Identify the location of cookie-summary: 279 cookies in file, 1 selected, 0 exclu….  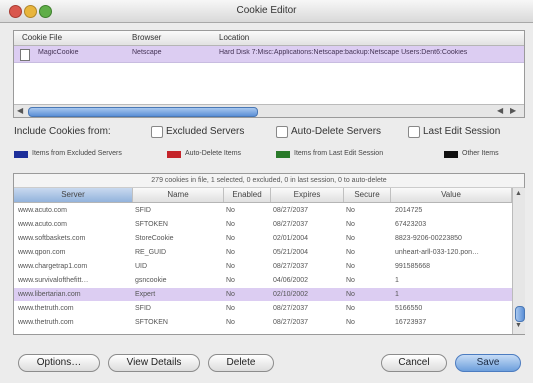
(269, 181).